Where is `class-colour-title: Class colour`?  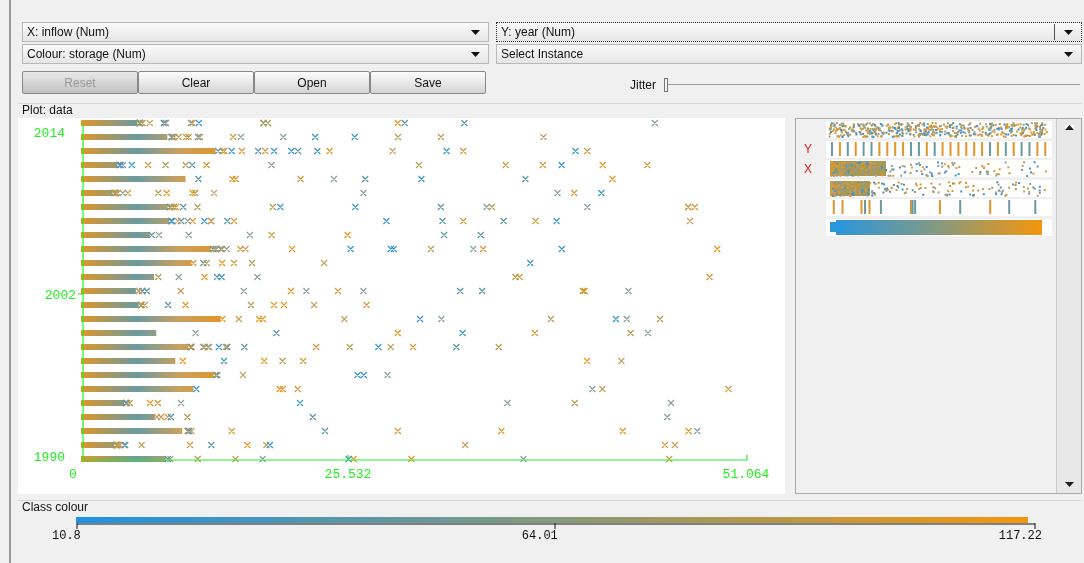
class-colour-title: Class colour is located at coordinates (55, 507).